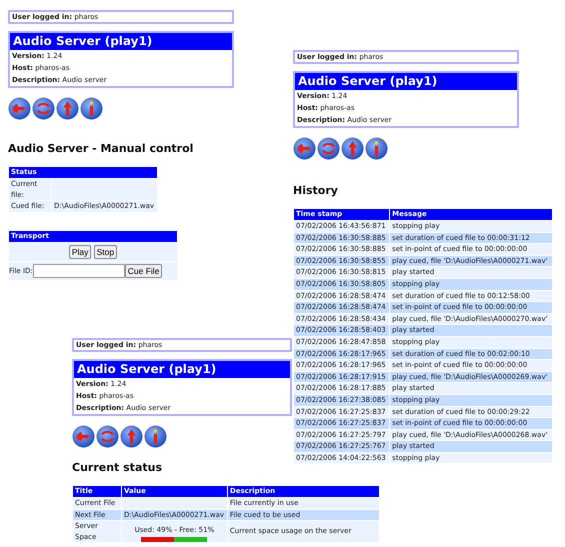 Image resolution: width=565 pixels, height=547 pixels. I want to click on page-heading: History, so click(316, 191).